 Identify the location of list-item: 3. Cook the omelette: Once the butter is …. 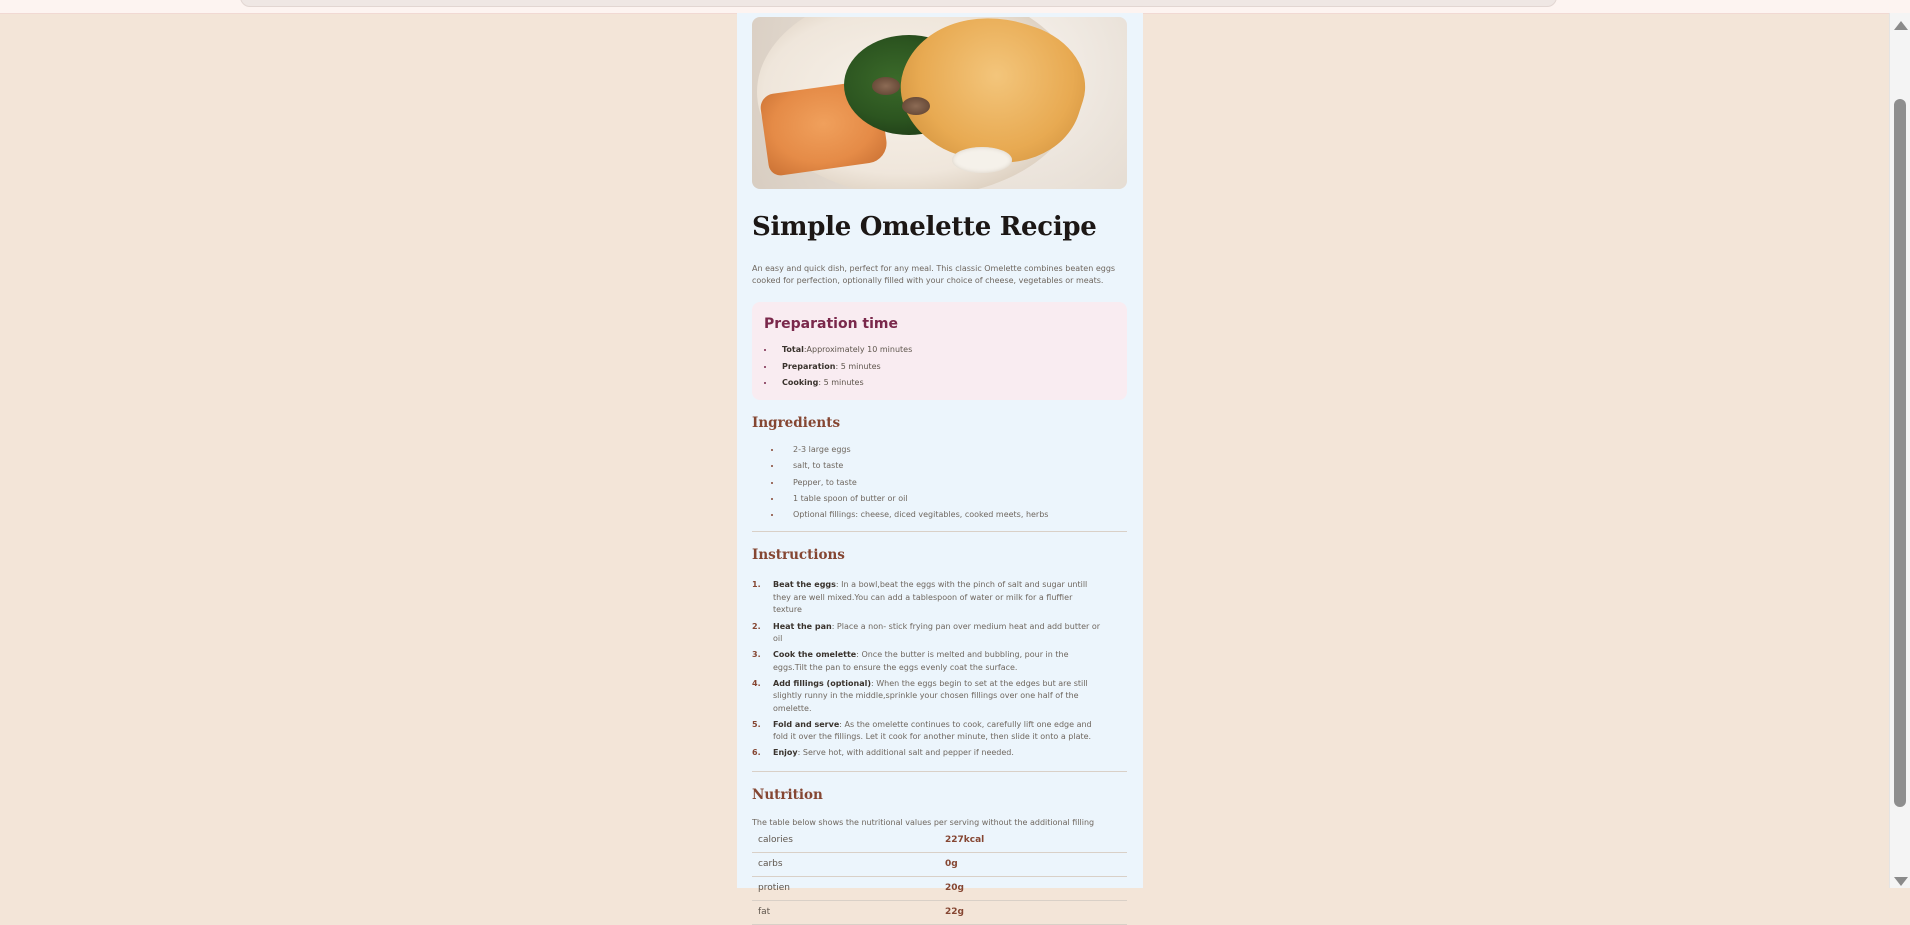
(927, 661).